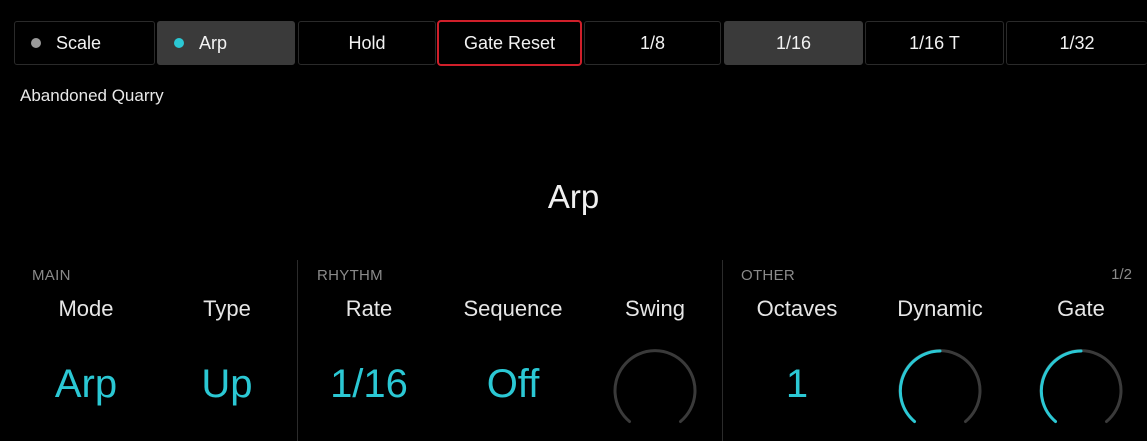  I want to click on scale-indicator-dot, so click(36, 43).